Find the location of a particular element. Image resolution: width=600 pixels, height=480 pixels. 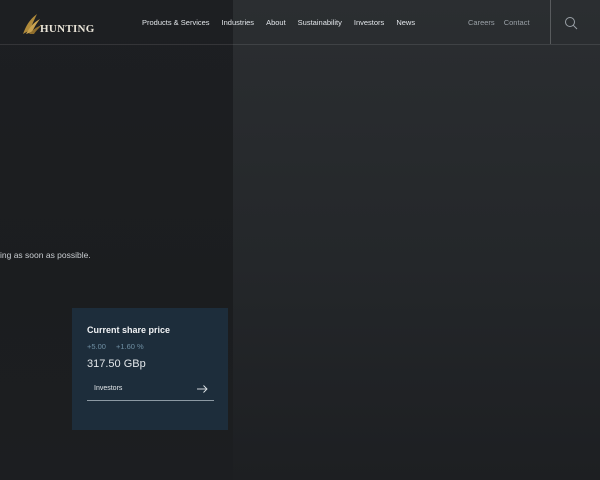

arrow-right-icon is located at coordinates (202, 389).